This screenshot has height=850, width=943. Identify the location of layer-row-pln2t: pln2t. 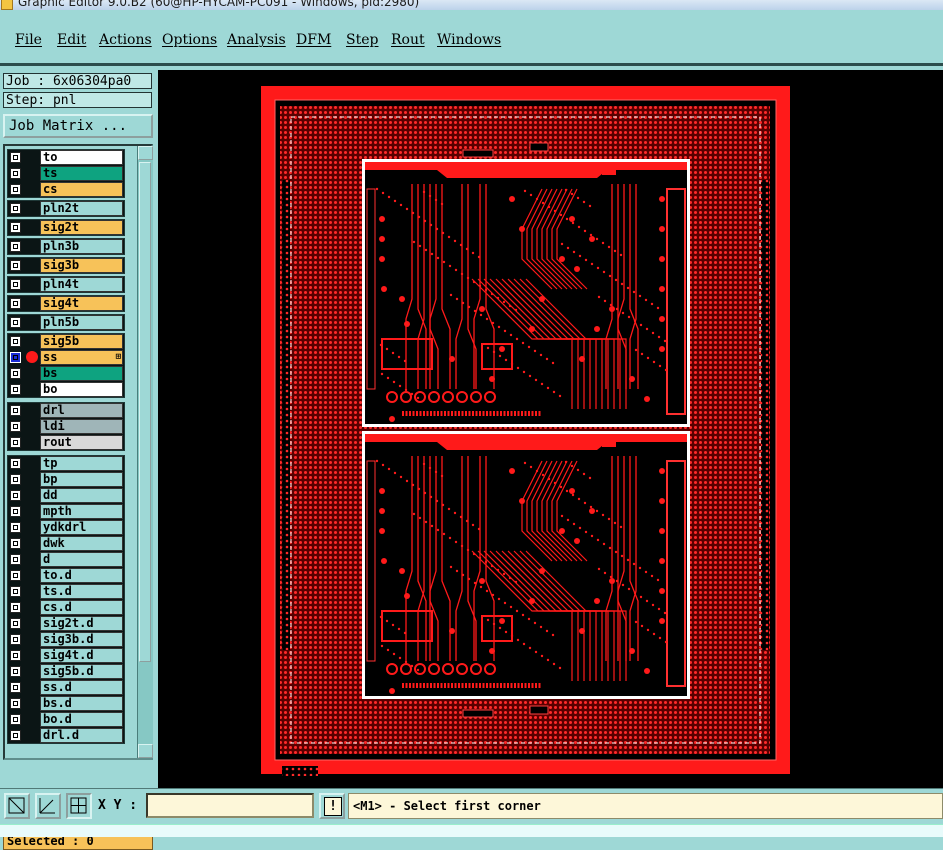
(66, 208).